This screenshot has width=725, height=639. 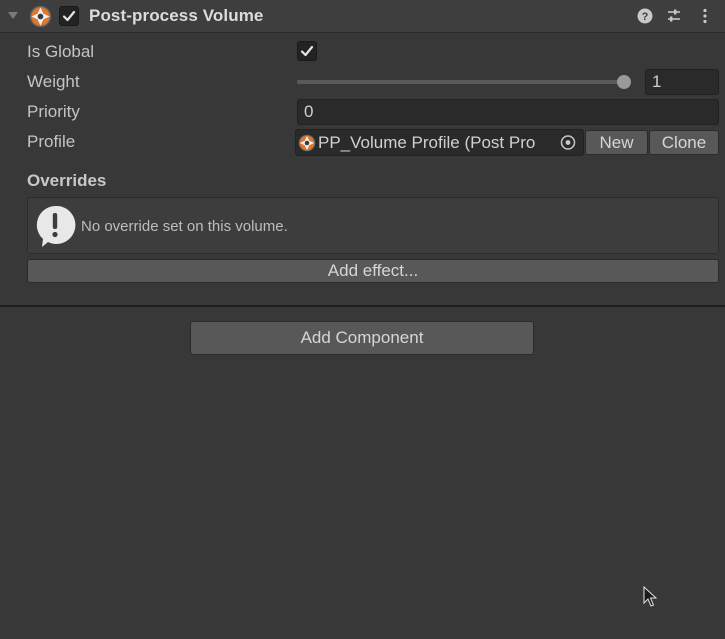 What do you see at coordinates (61, 51) in the screenshot?
I see `is-global-label: Is Global` at bounding box center [61, 51].